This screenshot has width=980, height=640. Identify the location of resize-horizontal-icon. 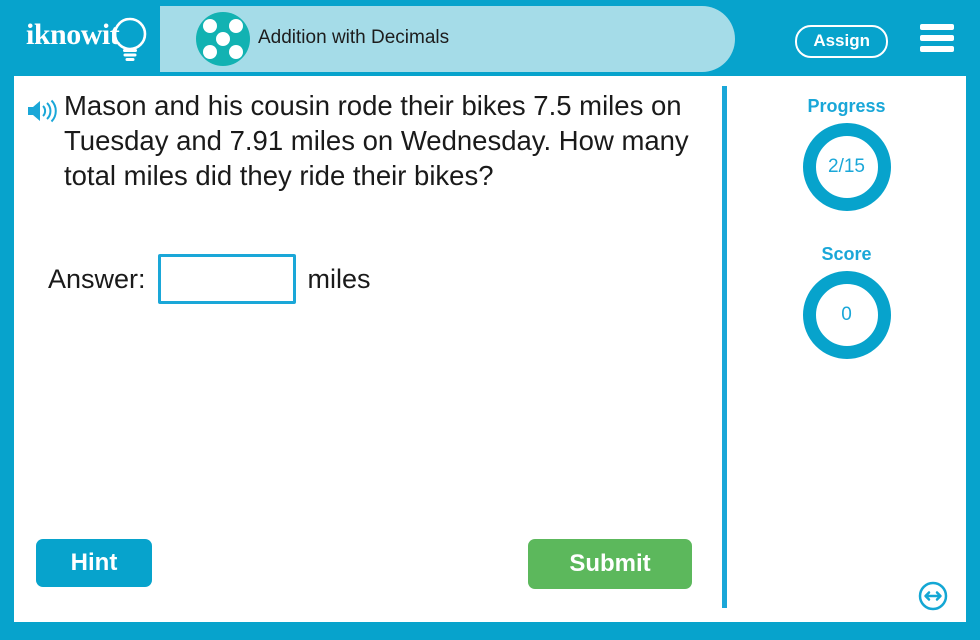
(933, 596).